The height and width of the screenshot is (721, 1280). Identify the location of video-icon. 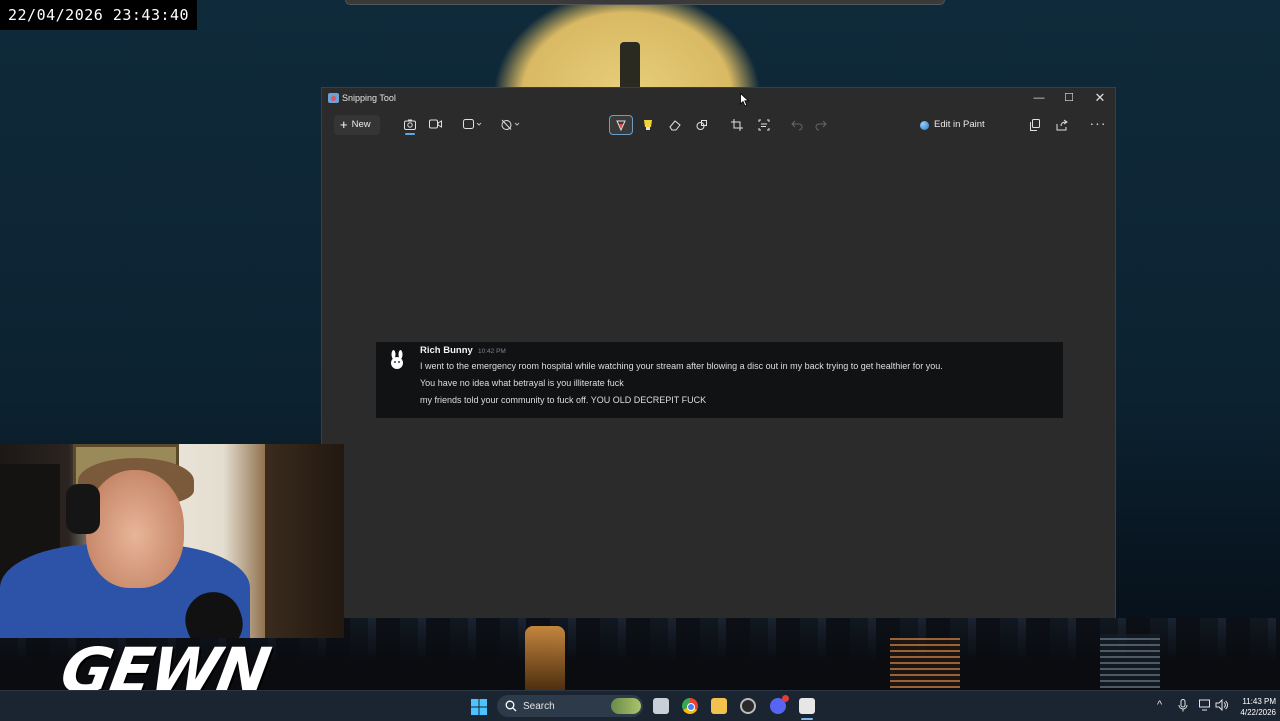
(435, 124).